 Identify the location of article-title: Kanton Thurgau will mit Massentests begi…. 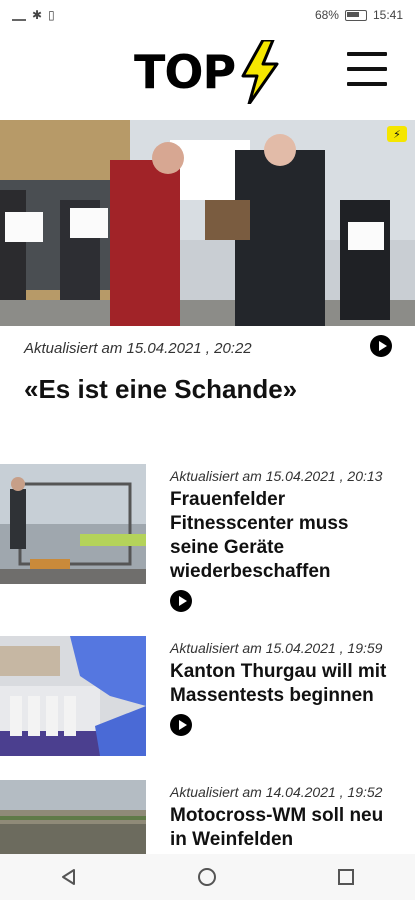
(285, 684).